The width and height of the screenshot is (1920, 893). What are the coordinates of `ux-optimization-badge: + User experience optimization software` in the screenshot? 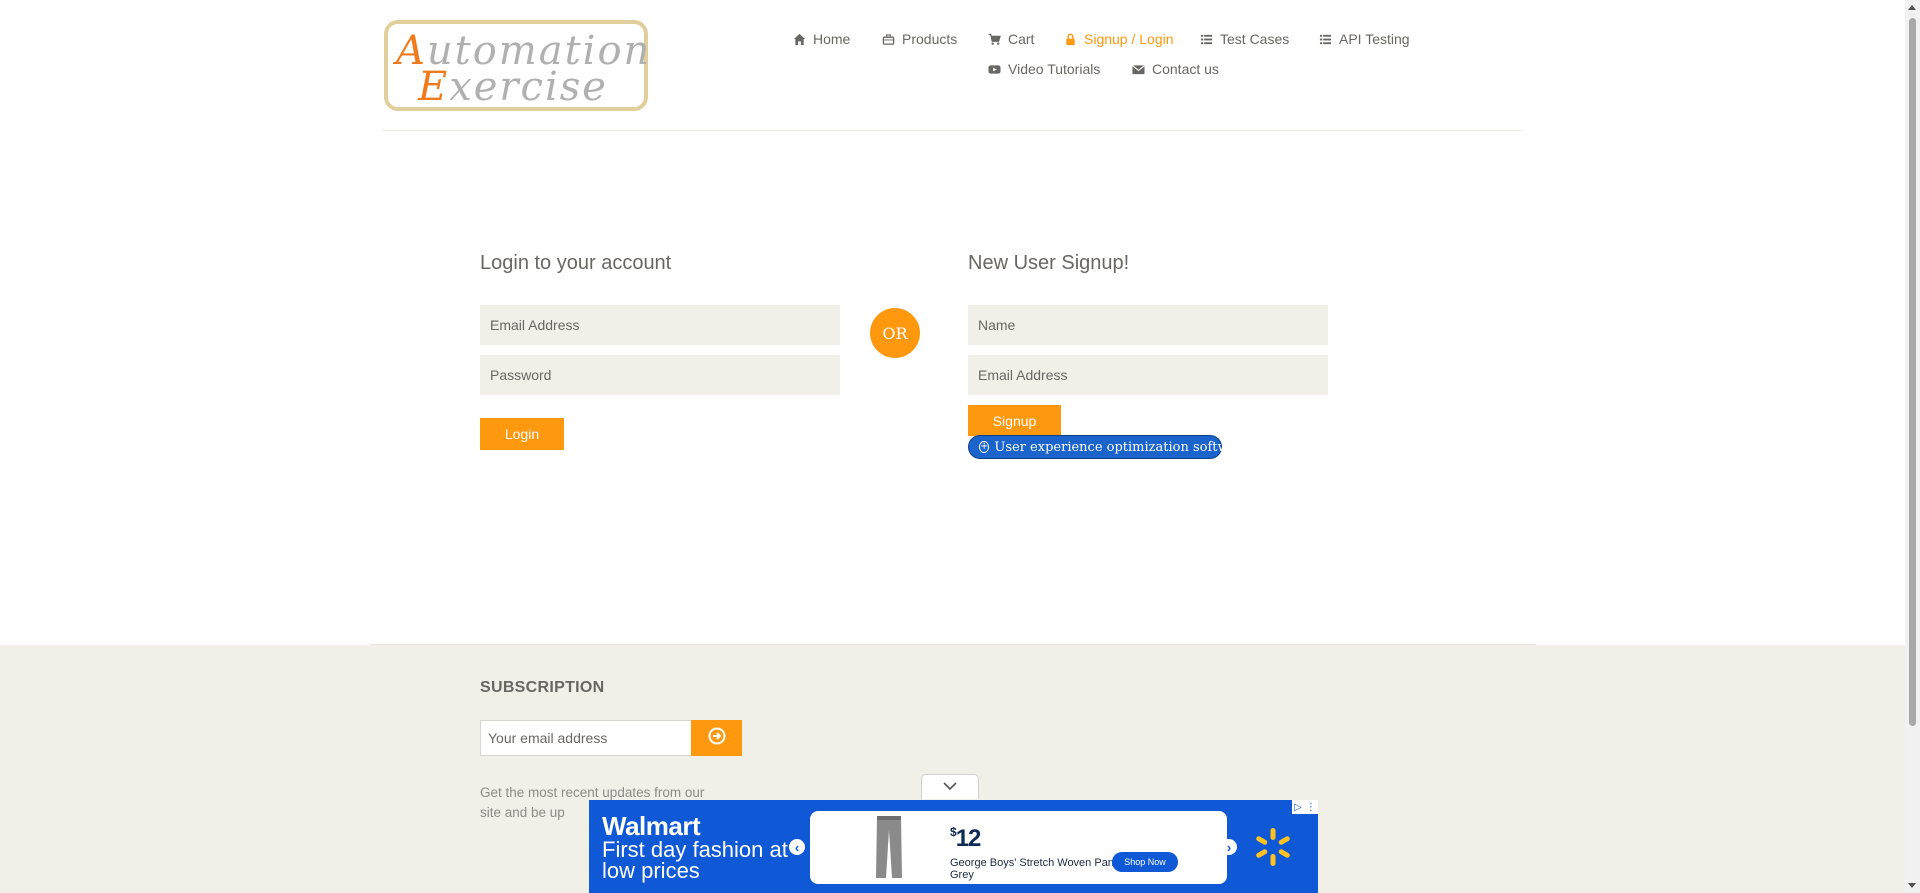 It's located at (1109, 447).